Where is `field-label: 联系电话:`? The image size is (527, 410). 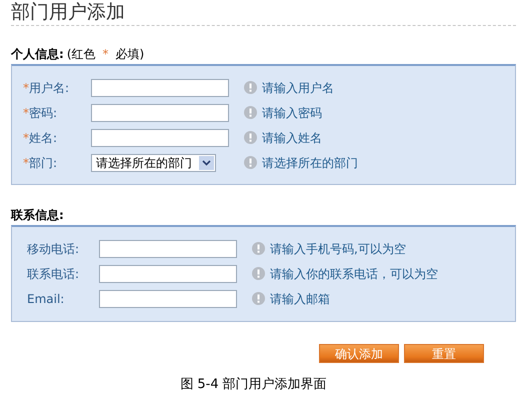 field-label: 联系电话: is located at coordinates (53, 274).